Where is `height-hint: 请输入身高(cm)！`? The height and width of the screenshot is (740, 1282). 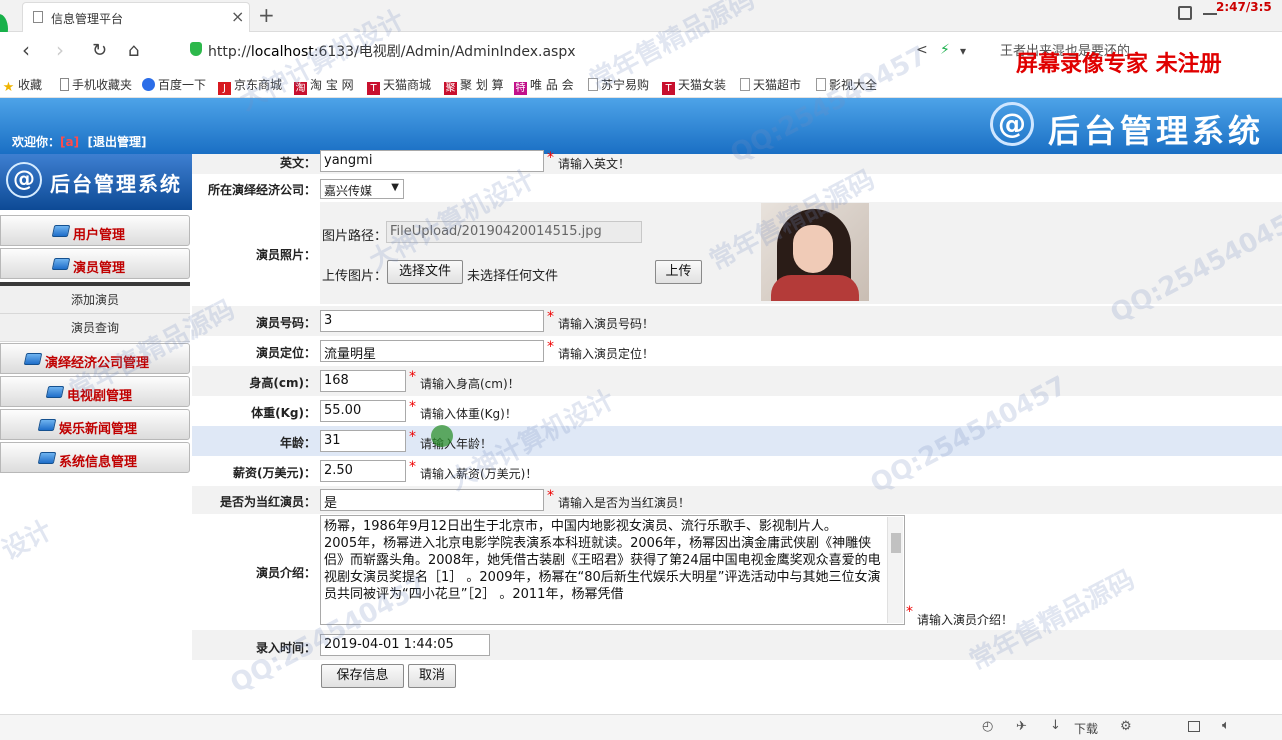
height-hint: 请输入身高(cm)！ is located at coordinates (470, 384).